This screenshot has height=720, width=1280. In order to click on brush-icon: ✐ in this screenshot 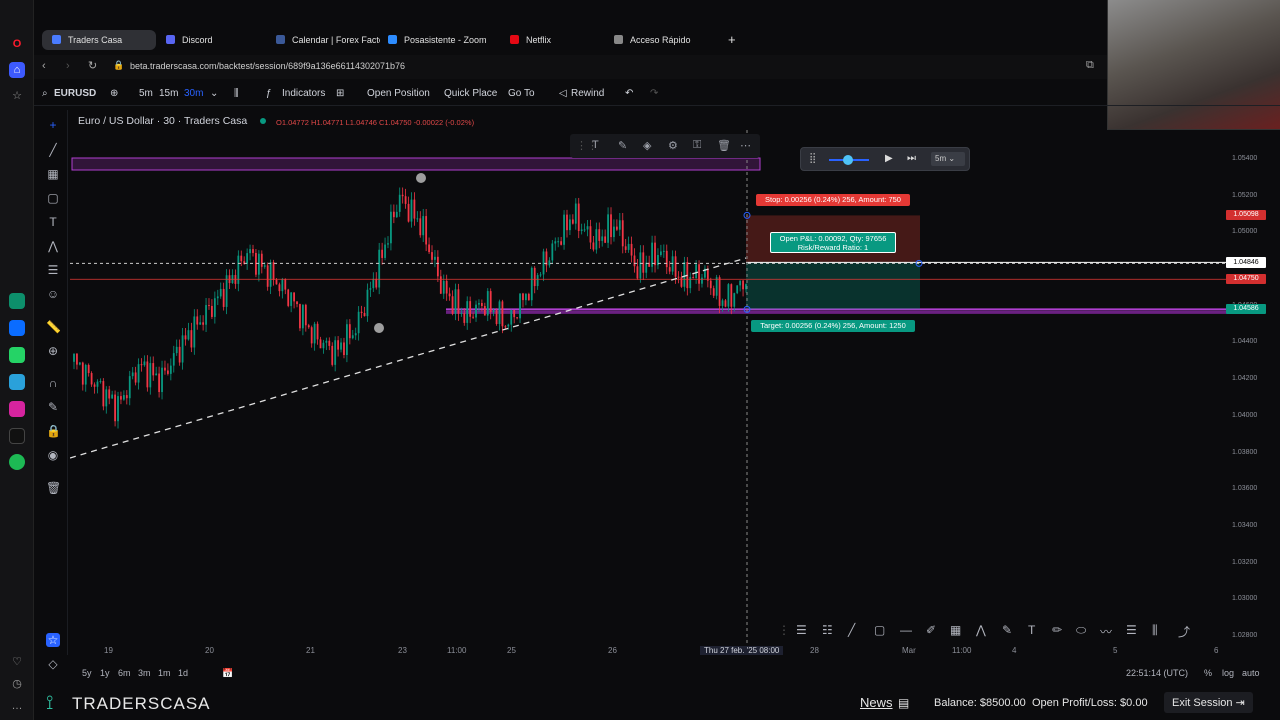, I will do `click(931, 630)`.